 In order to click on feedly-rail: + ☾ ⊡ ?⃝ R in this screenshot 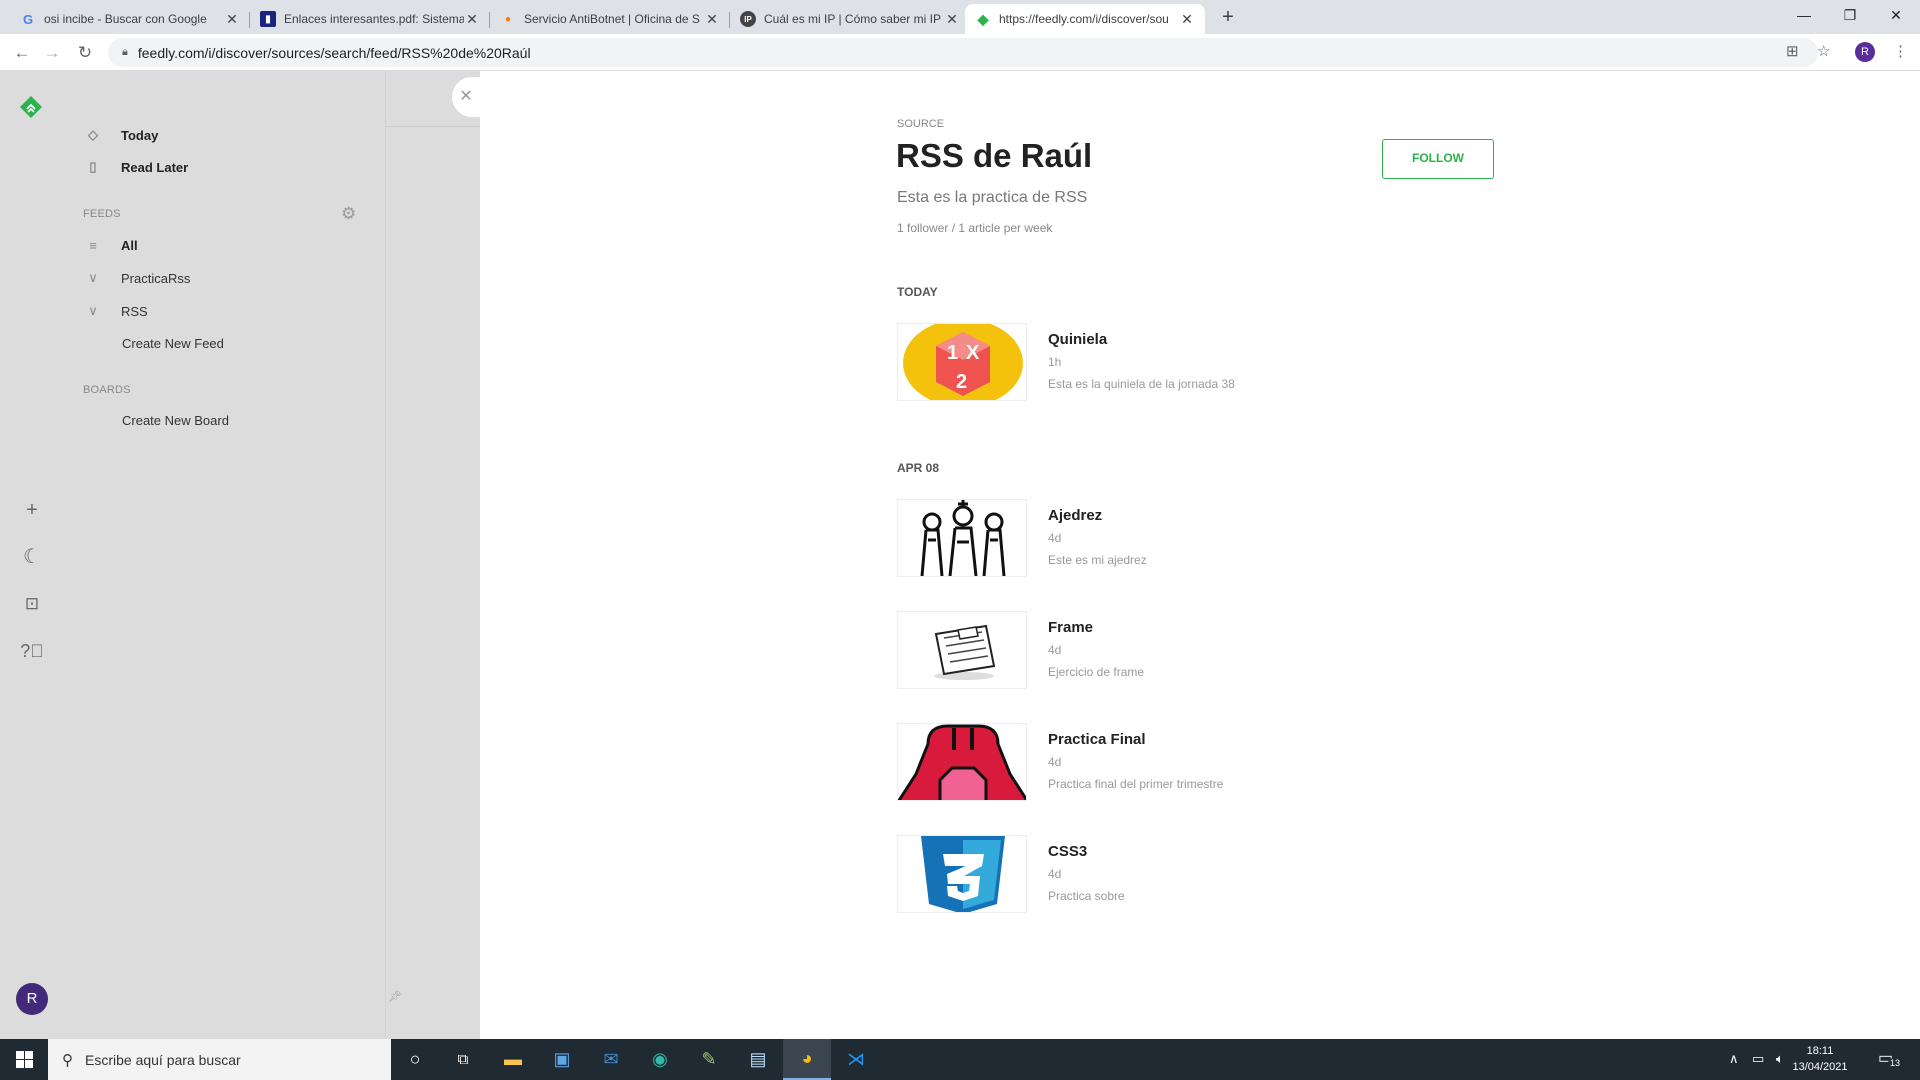, I will do `click(31, 555)`.